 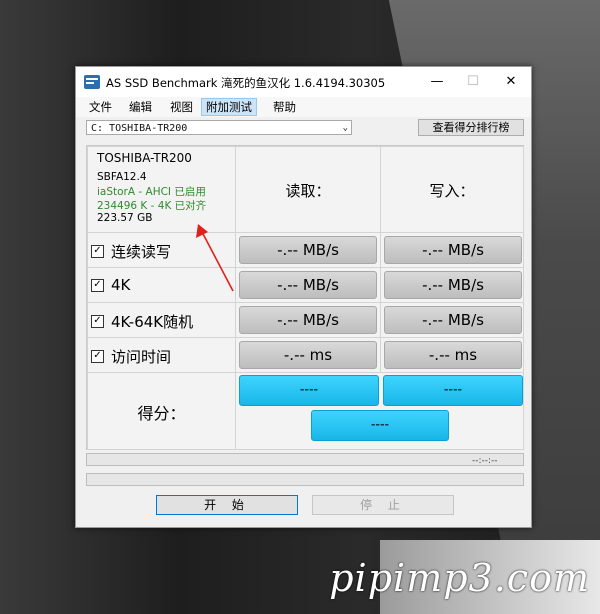 I want to click on watermark: pipimp3.com, so click(x=459, y=578).